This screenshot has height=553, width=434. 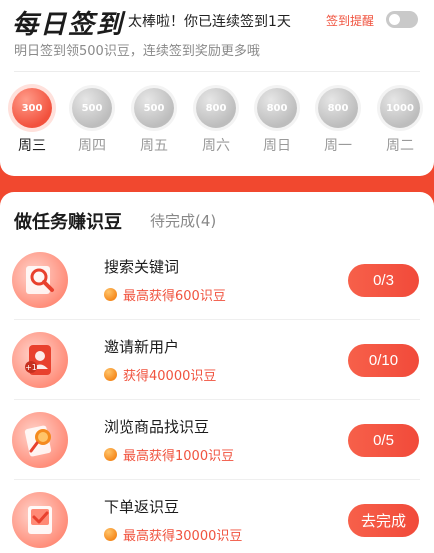 What do you see at coordinates (383, 520) in the screenshot?
I see `task-go-button: 去完成` at bounding box center [383, 520].